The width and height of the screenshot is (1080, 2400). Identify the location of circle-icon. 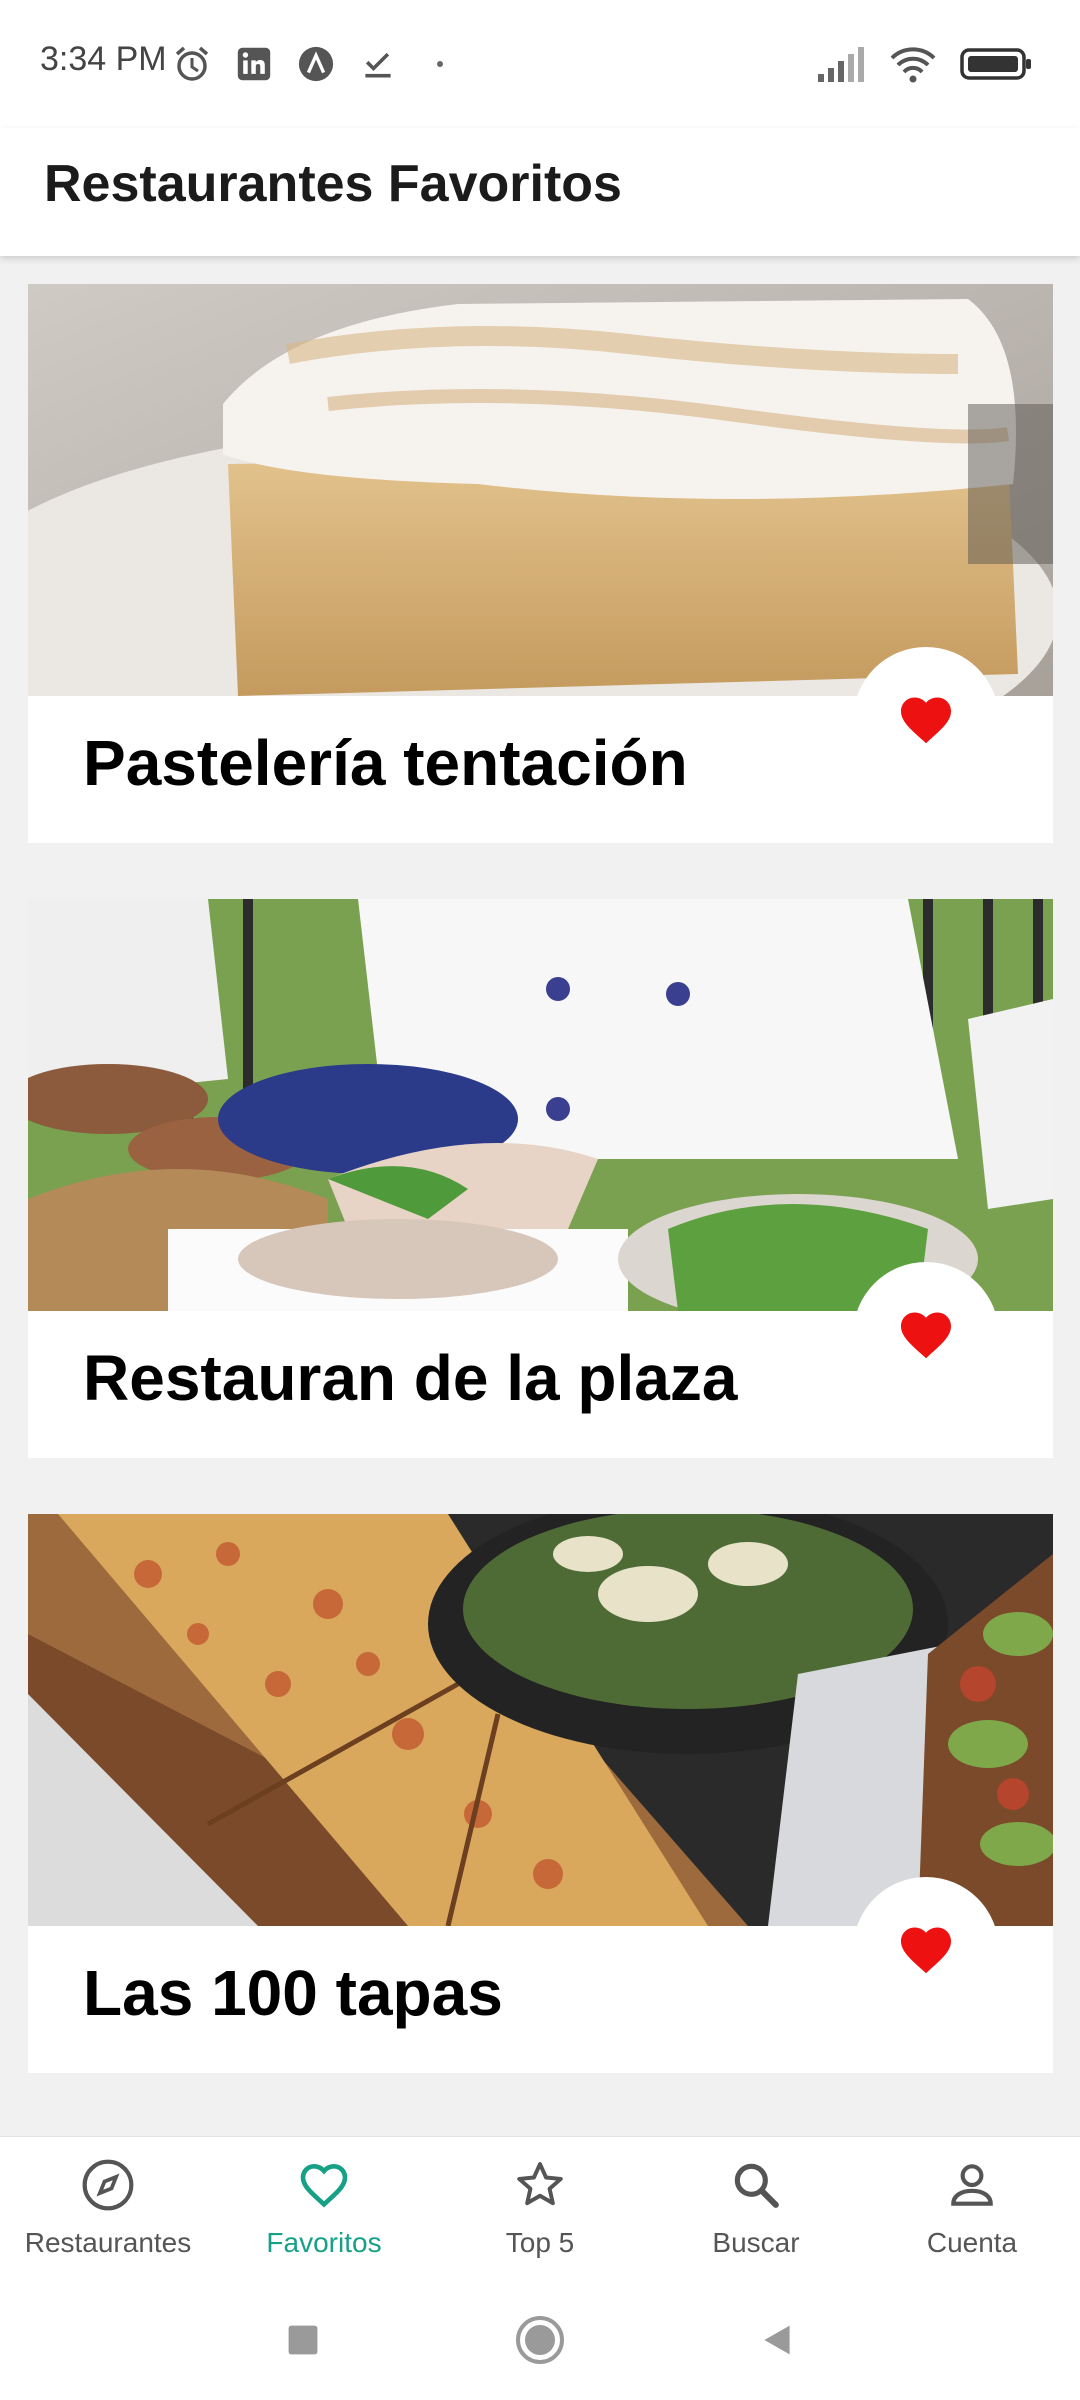
(540, 2340).